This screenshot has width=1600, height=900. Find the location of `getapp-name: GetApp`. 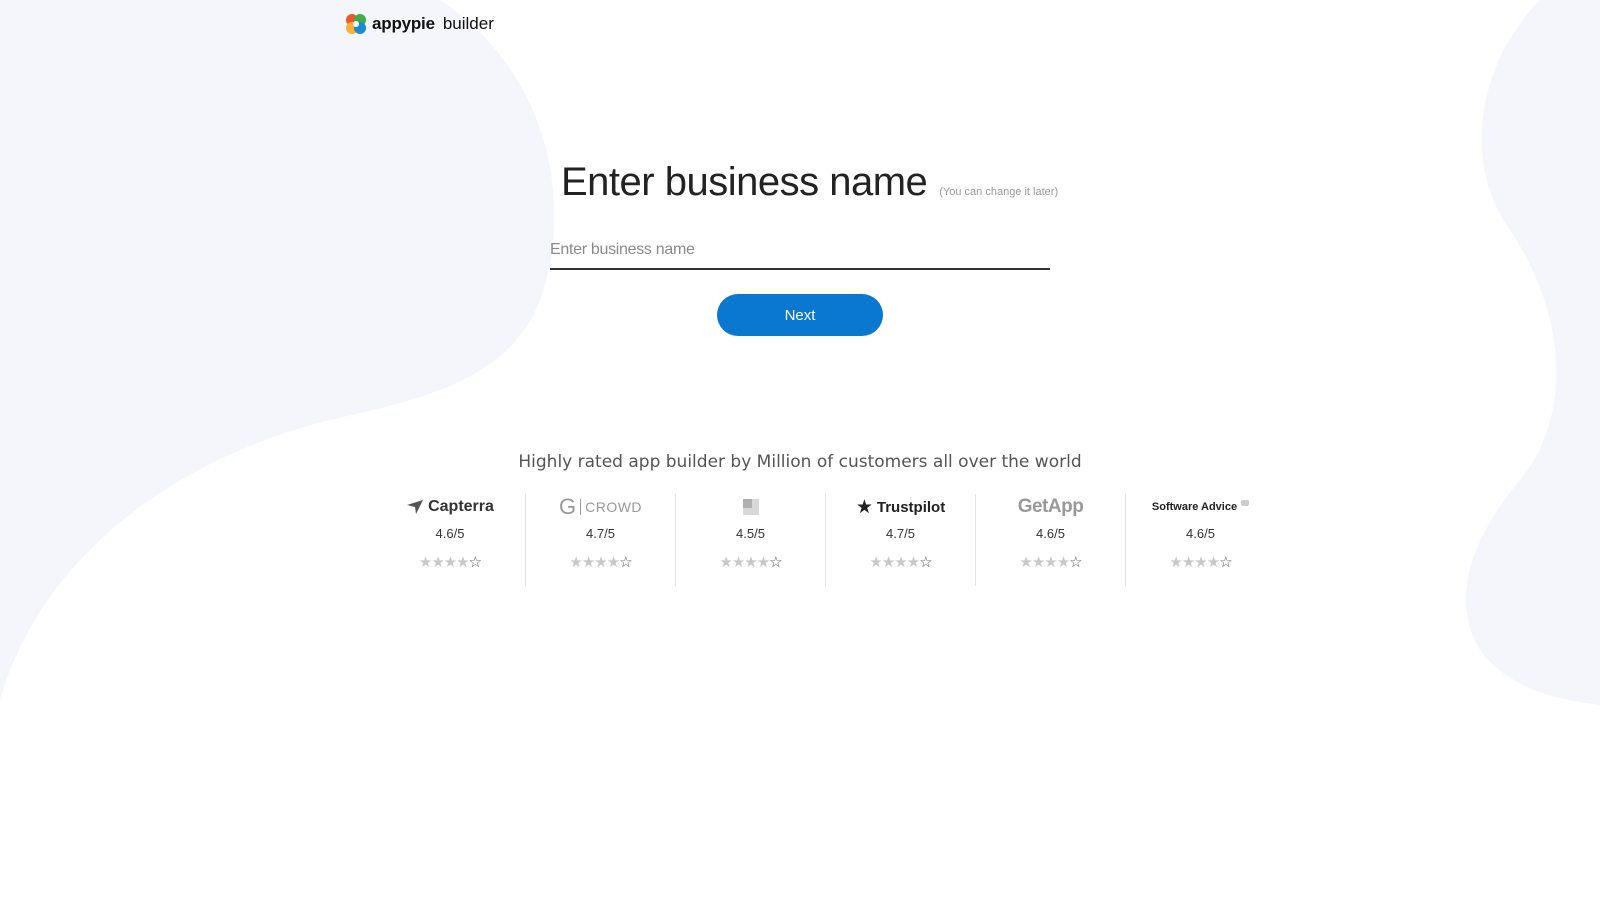

getapp-name: GetApp is located at coordinates (1050, 506).